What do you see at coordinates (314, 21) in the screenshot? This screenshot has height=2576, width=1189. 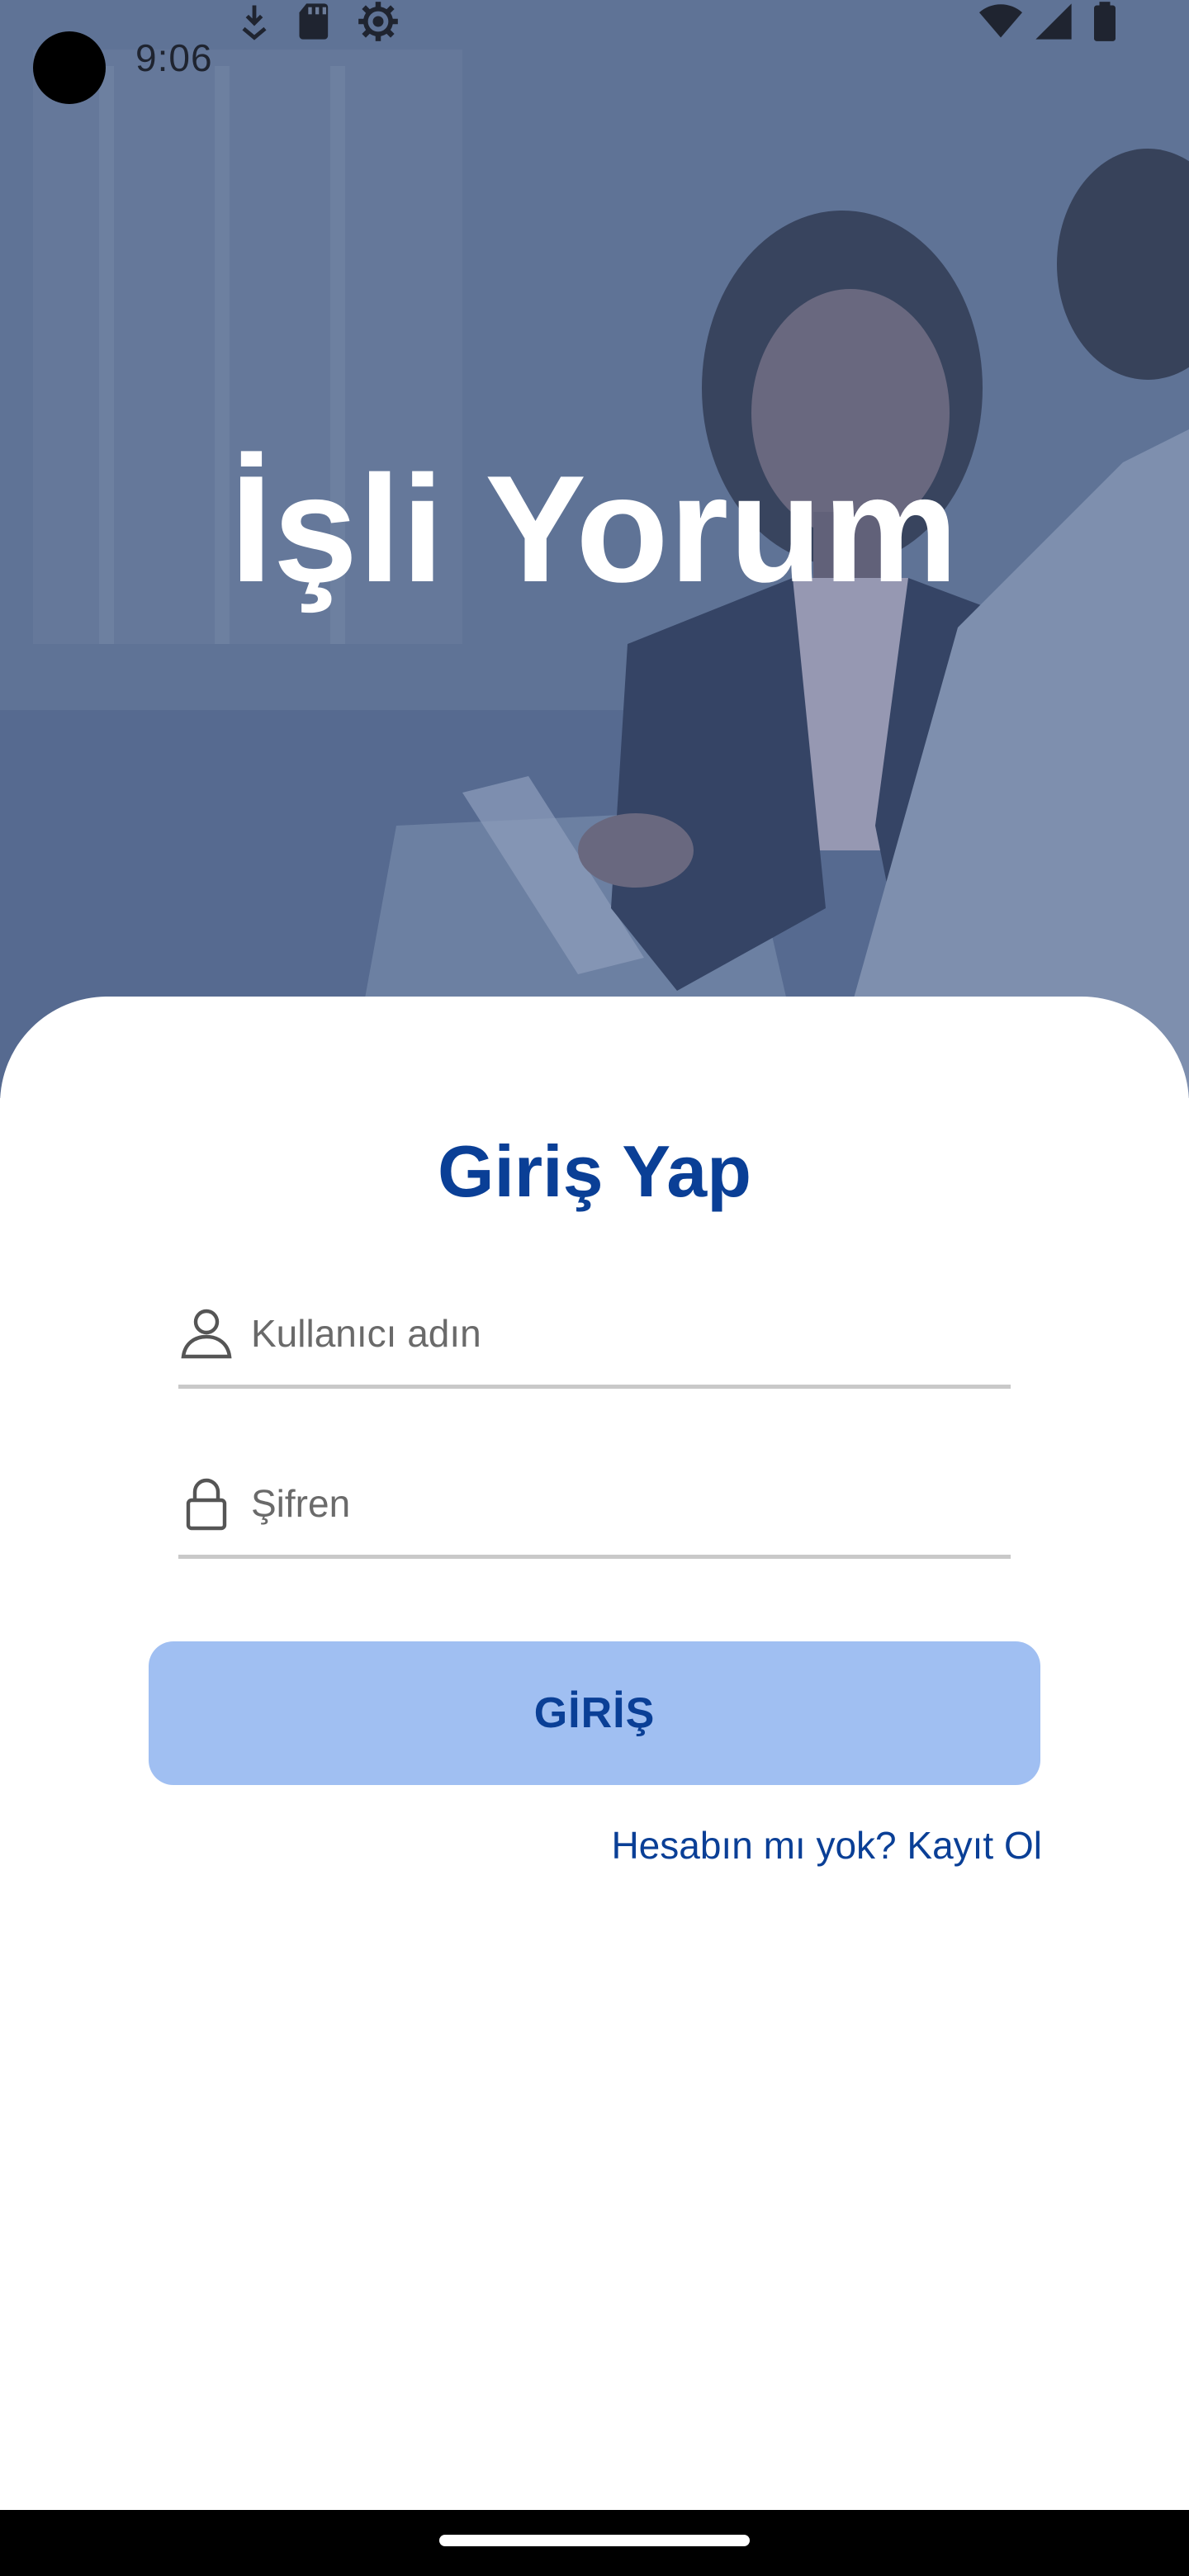 I see `sd-card-icon` at bounding box center [314, 21].